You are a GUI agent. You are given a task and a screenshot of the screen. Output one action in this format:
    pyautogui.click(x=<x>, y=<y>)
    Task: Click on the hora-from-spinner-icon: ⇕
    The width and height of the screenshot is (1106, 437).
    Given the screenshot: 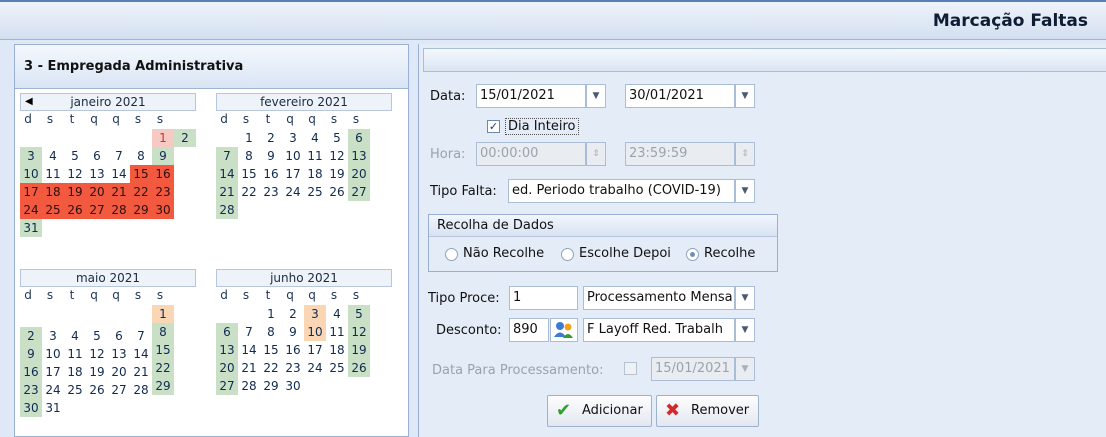 What is the action you would take?
    pyautogui.click(x=596, y=154)
    